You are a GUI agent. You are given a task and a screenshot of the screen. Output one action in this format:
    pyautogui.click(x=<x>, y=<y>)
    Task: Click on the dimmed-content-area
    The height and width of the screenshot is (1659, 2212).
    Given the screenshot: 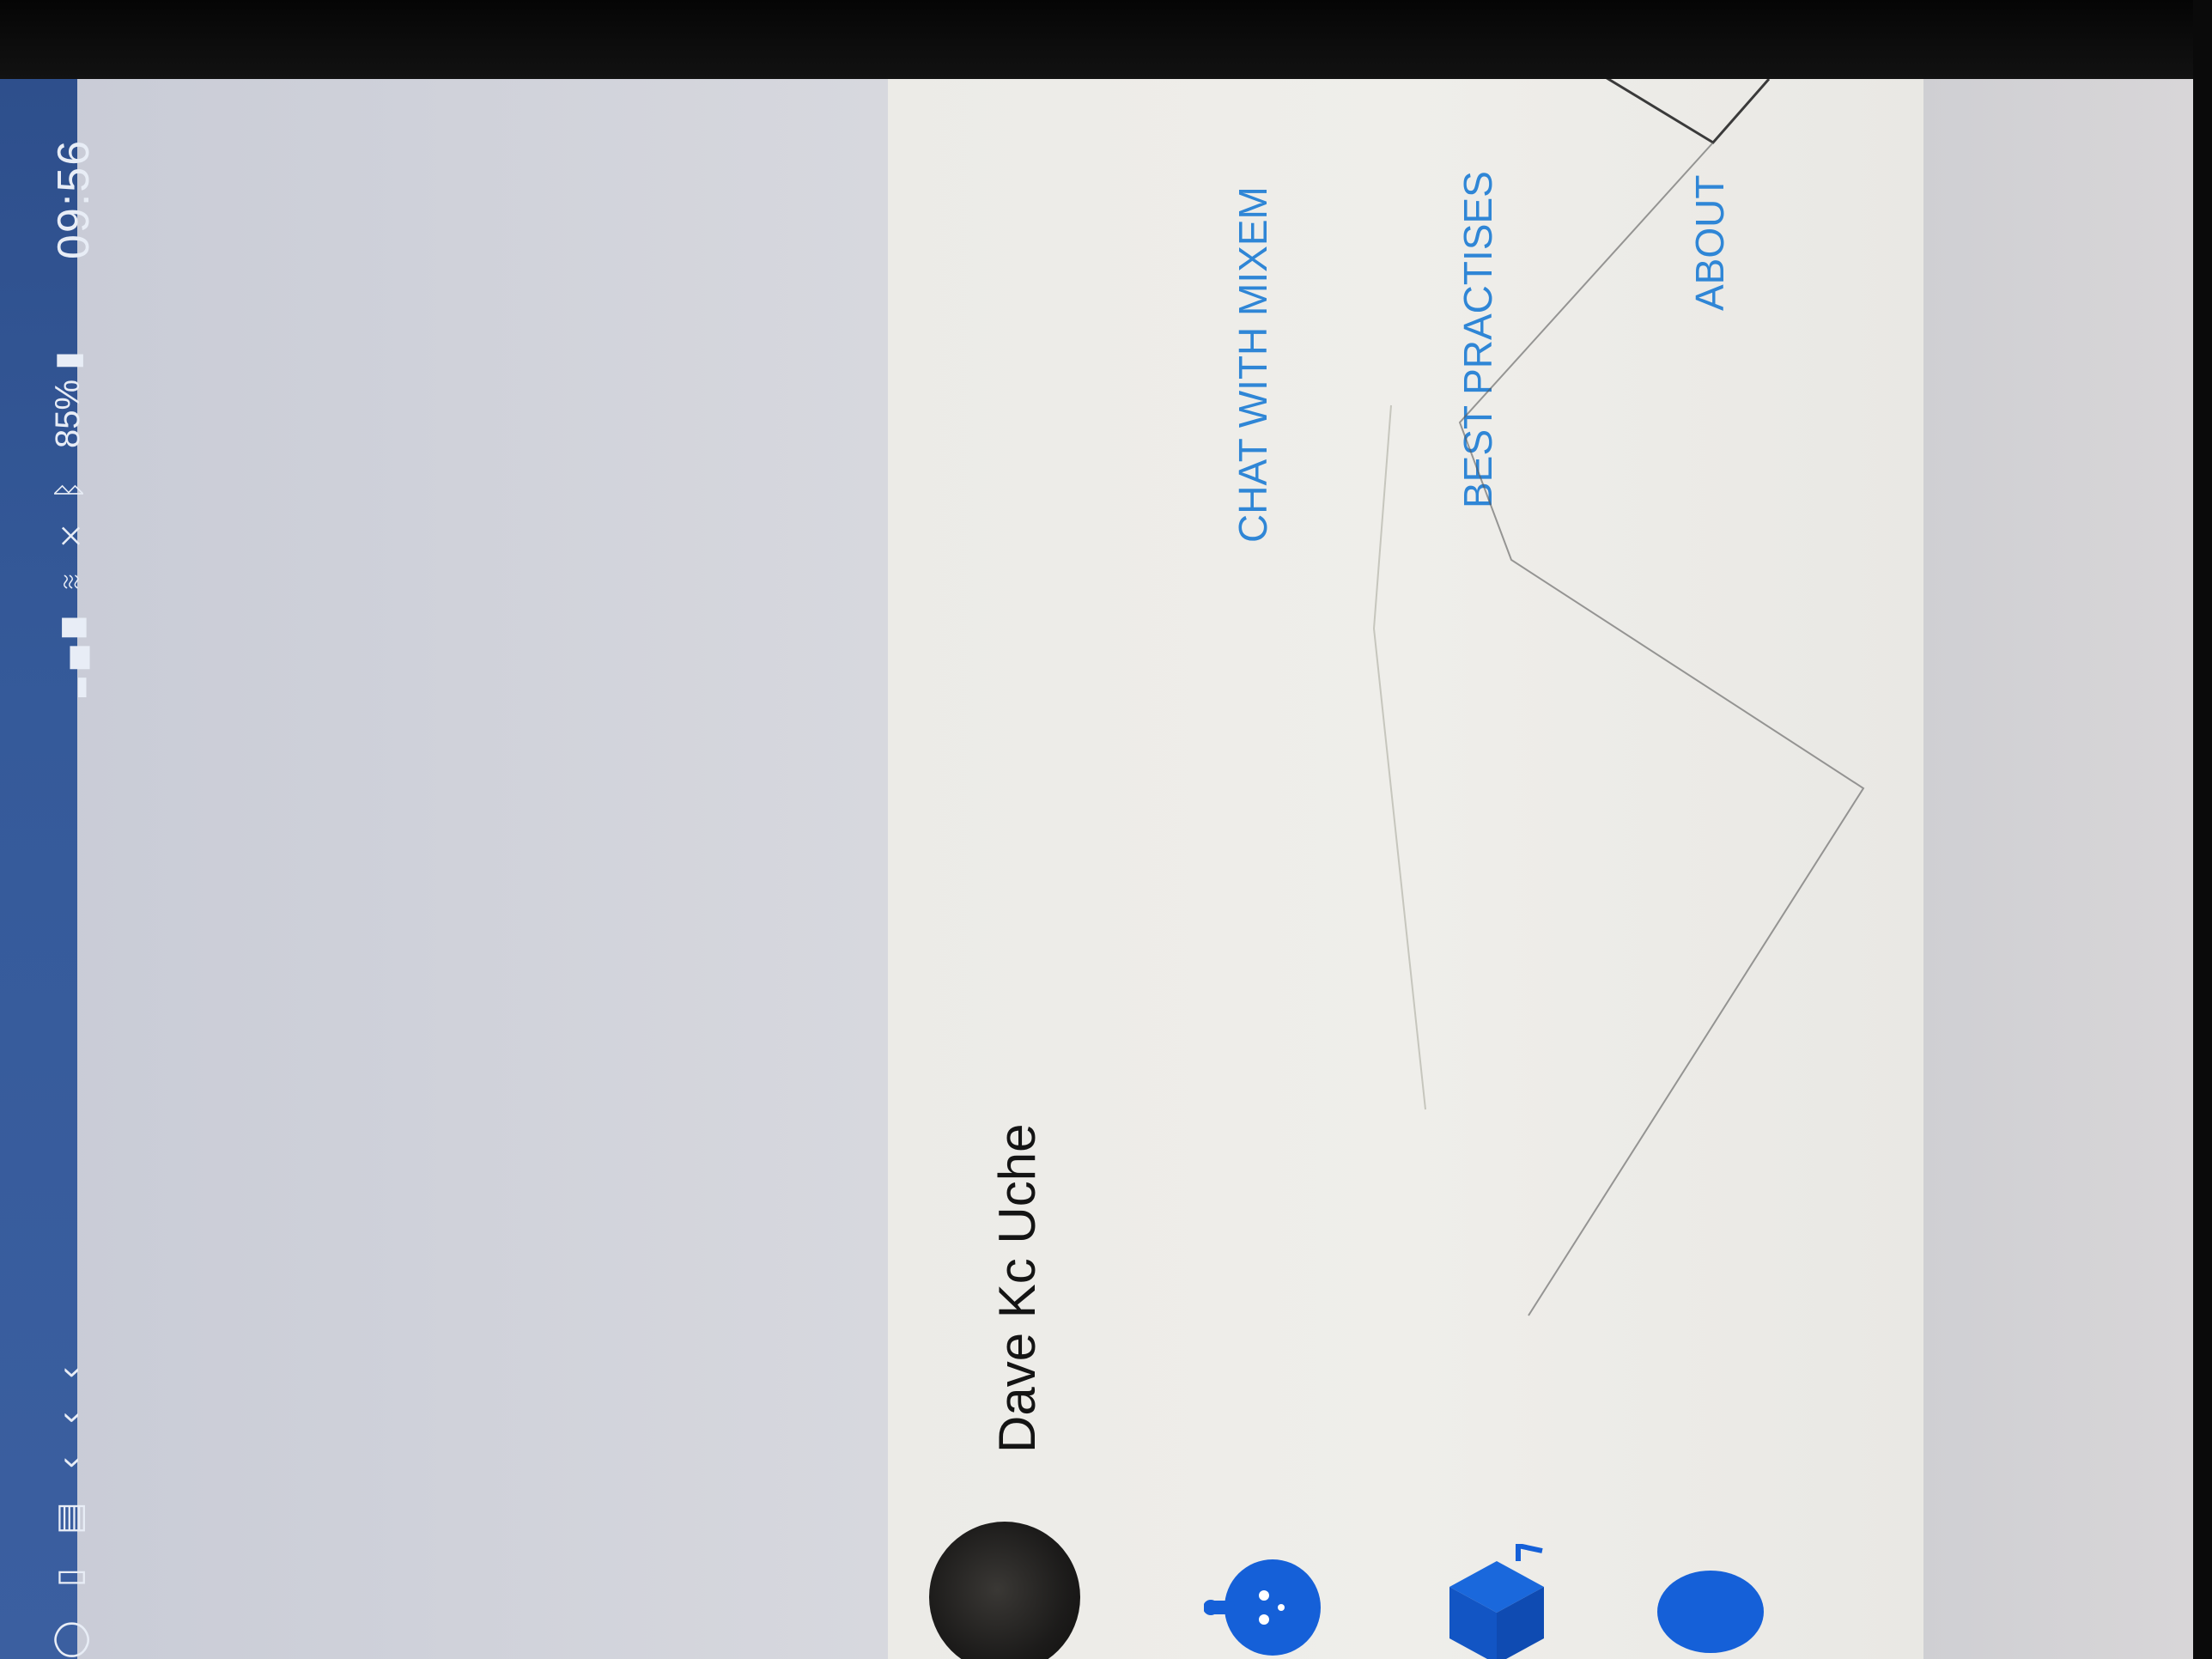 What is the action you would take?
    pyautogui.click(x=2058, y=869)
    